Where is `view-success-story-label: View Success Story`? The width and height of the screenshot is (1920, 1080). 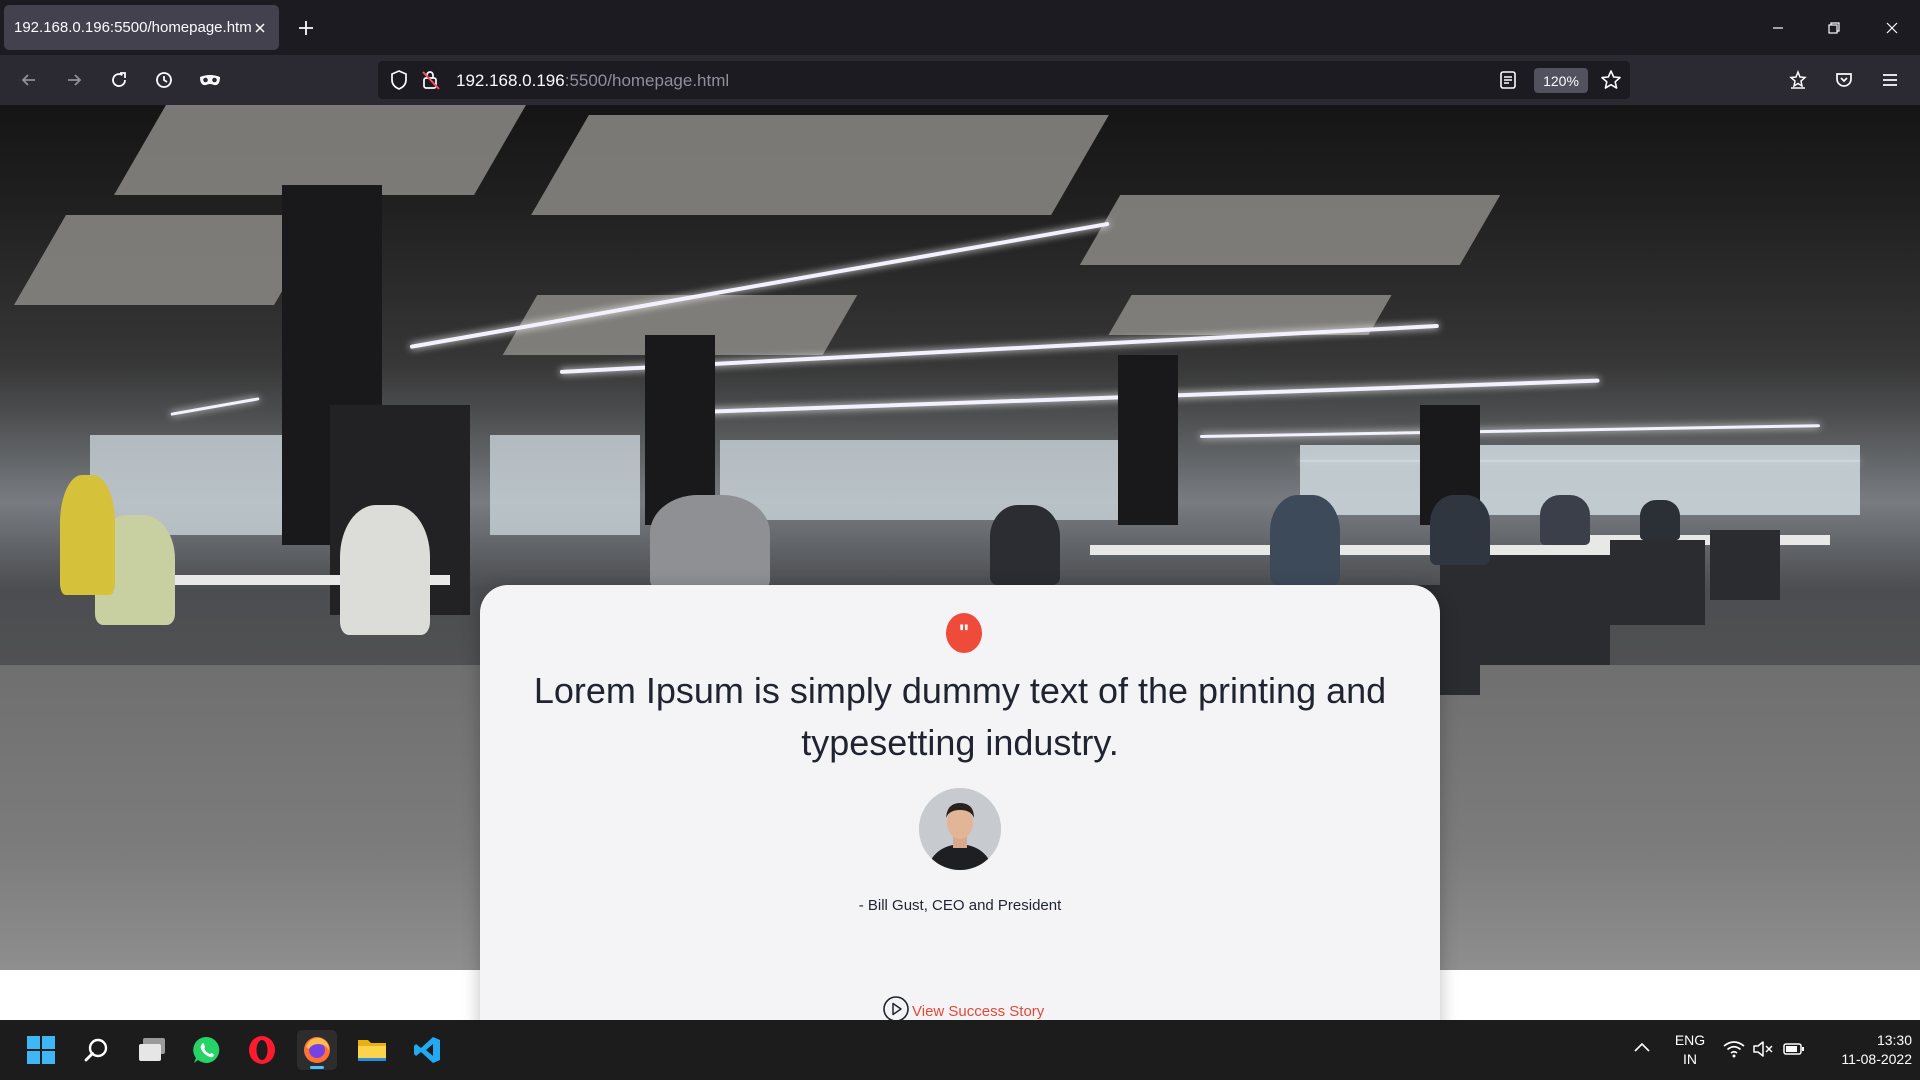
view-success-story-label: View Success Story is located at coordinates (978, 1011).